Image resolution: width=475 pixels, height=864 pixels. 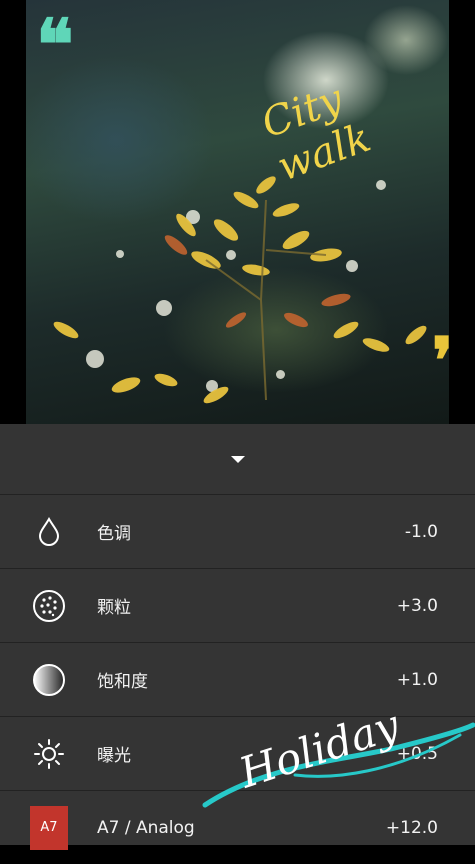 What do you see at coordinates (417, 753) in the screenshot?
I see `adjustment-value: +0.5` at bounding box center [417, 753].